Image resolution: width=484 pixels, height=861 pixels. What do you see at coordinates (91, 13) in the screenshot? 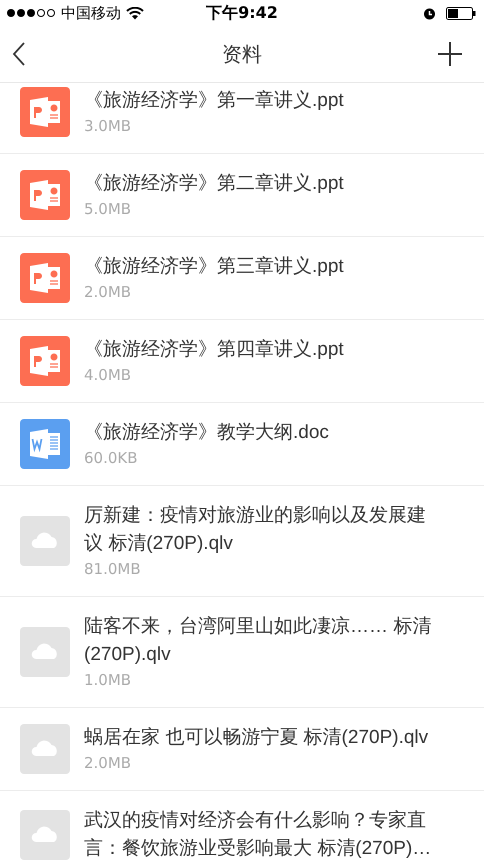
I see `carrier-name: 中国移动` at bounding box center [91, 13].